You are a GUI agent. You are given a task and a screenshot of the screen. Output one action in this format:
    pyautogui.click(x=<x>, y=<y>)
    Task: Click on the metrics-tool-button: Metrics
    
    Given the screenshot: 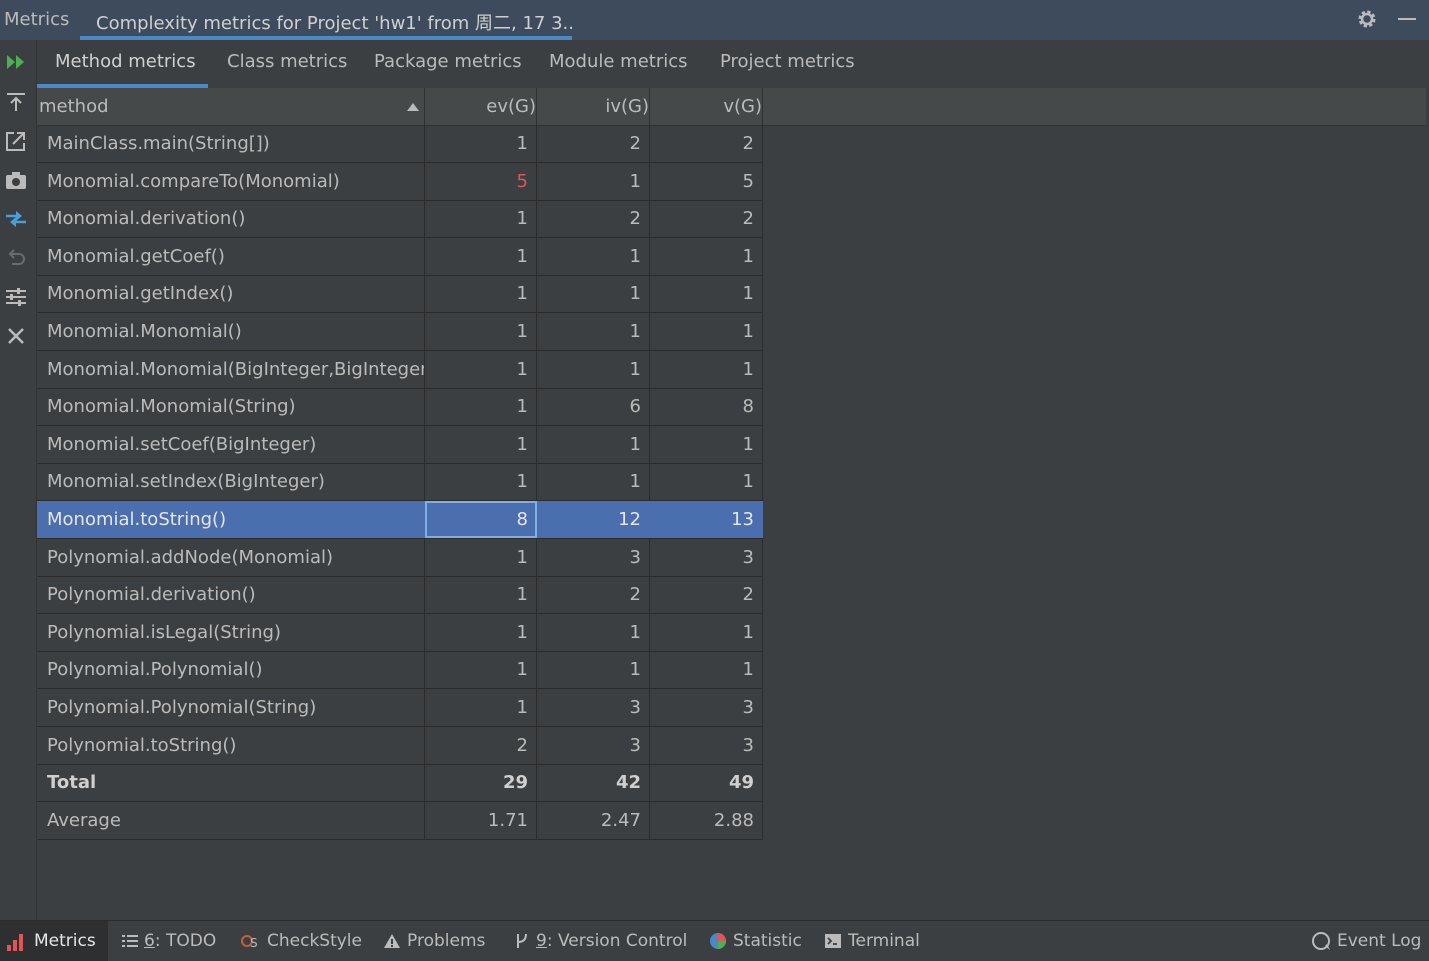 What is the action you would take?
    pyautogui.click(x=54, y=941)
    